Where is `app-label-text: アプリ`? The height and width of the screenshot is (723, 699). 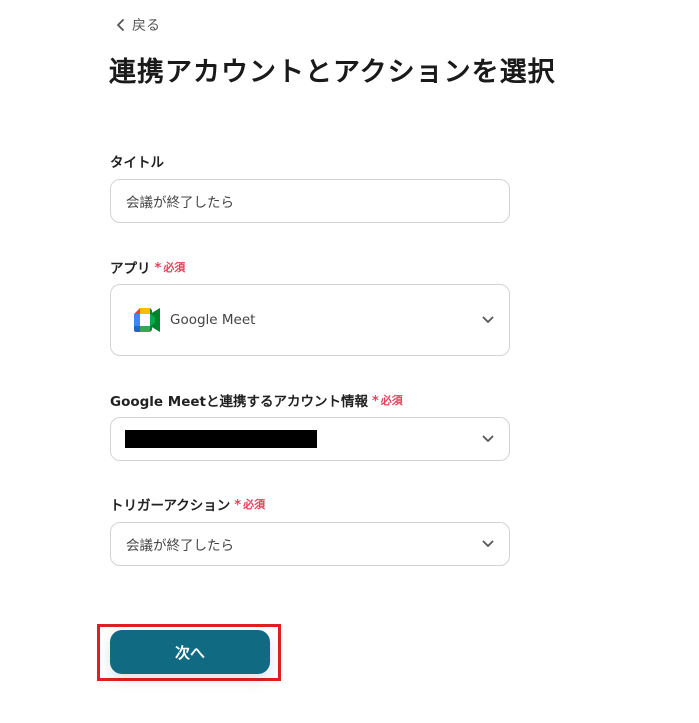
app-label-text: アプリ is located at coordinates (130, 269).